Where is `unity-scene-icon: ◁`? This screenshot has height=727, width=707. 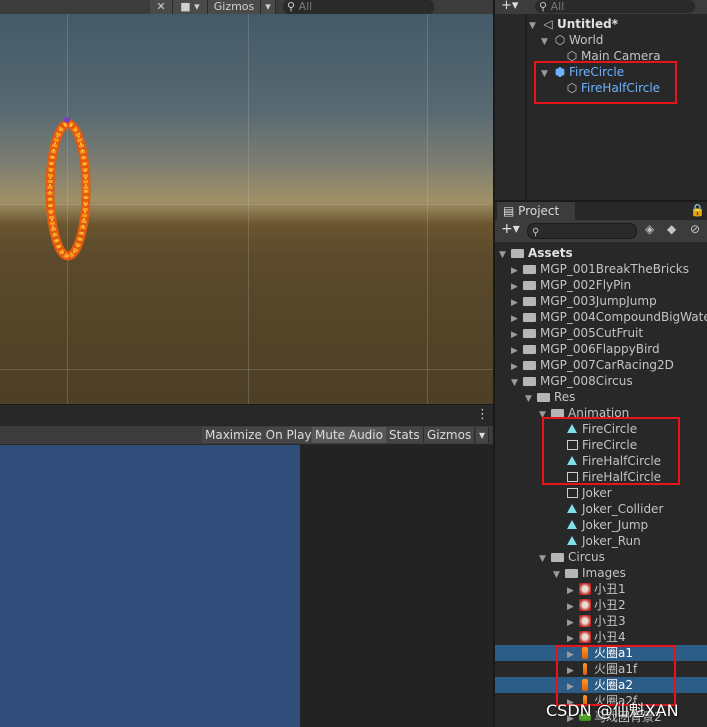 unity-scene-icon: ◁ is located at coordinates (548, 24).